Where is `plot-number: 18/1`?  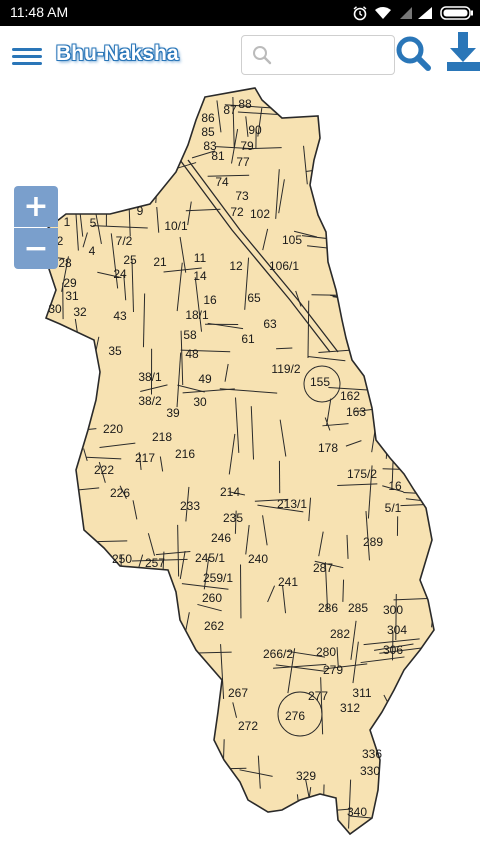 plot-number: 18/1 is located at coordinates (197, 315).